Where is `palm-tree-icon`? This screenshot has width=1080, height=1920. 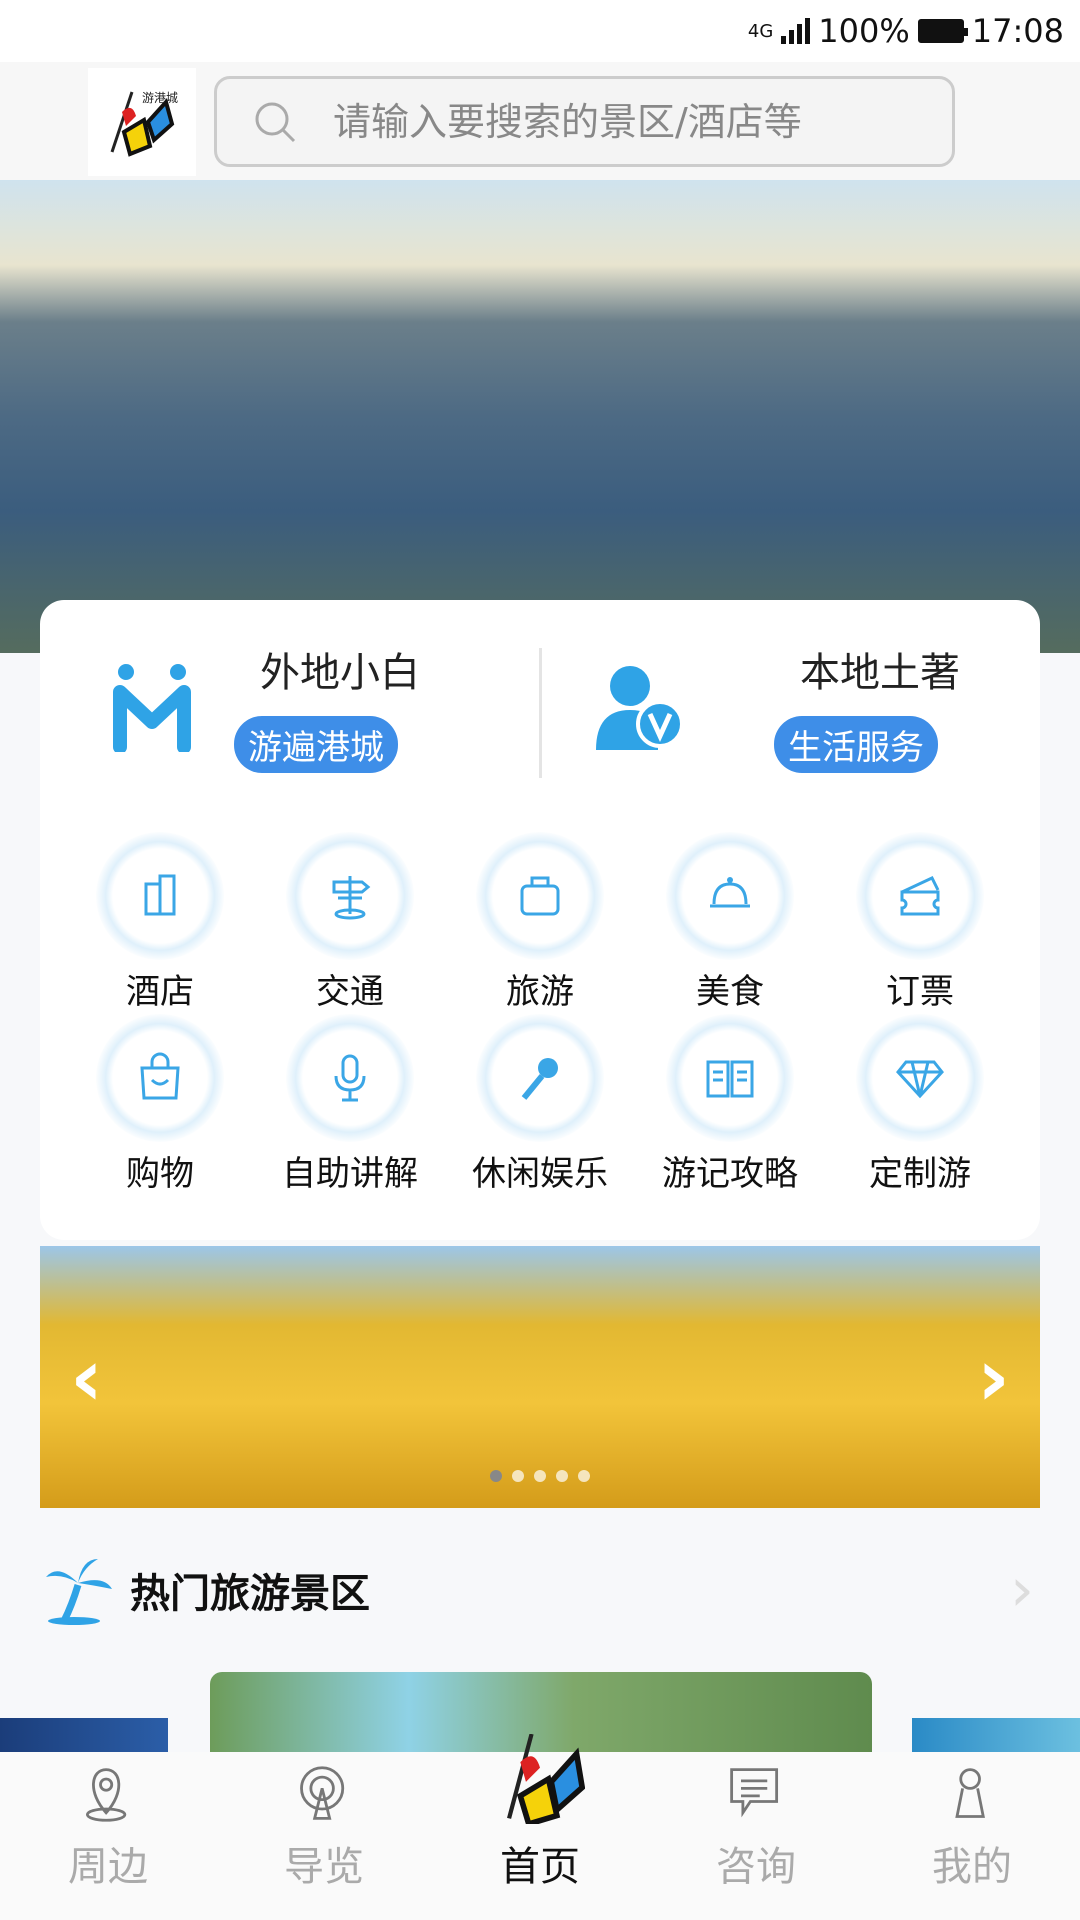
palm-tree-icon is located at coordinates (79, 1592).